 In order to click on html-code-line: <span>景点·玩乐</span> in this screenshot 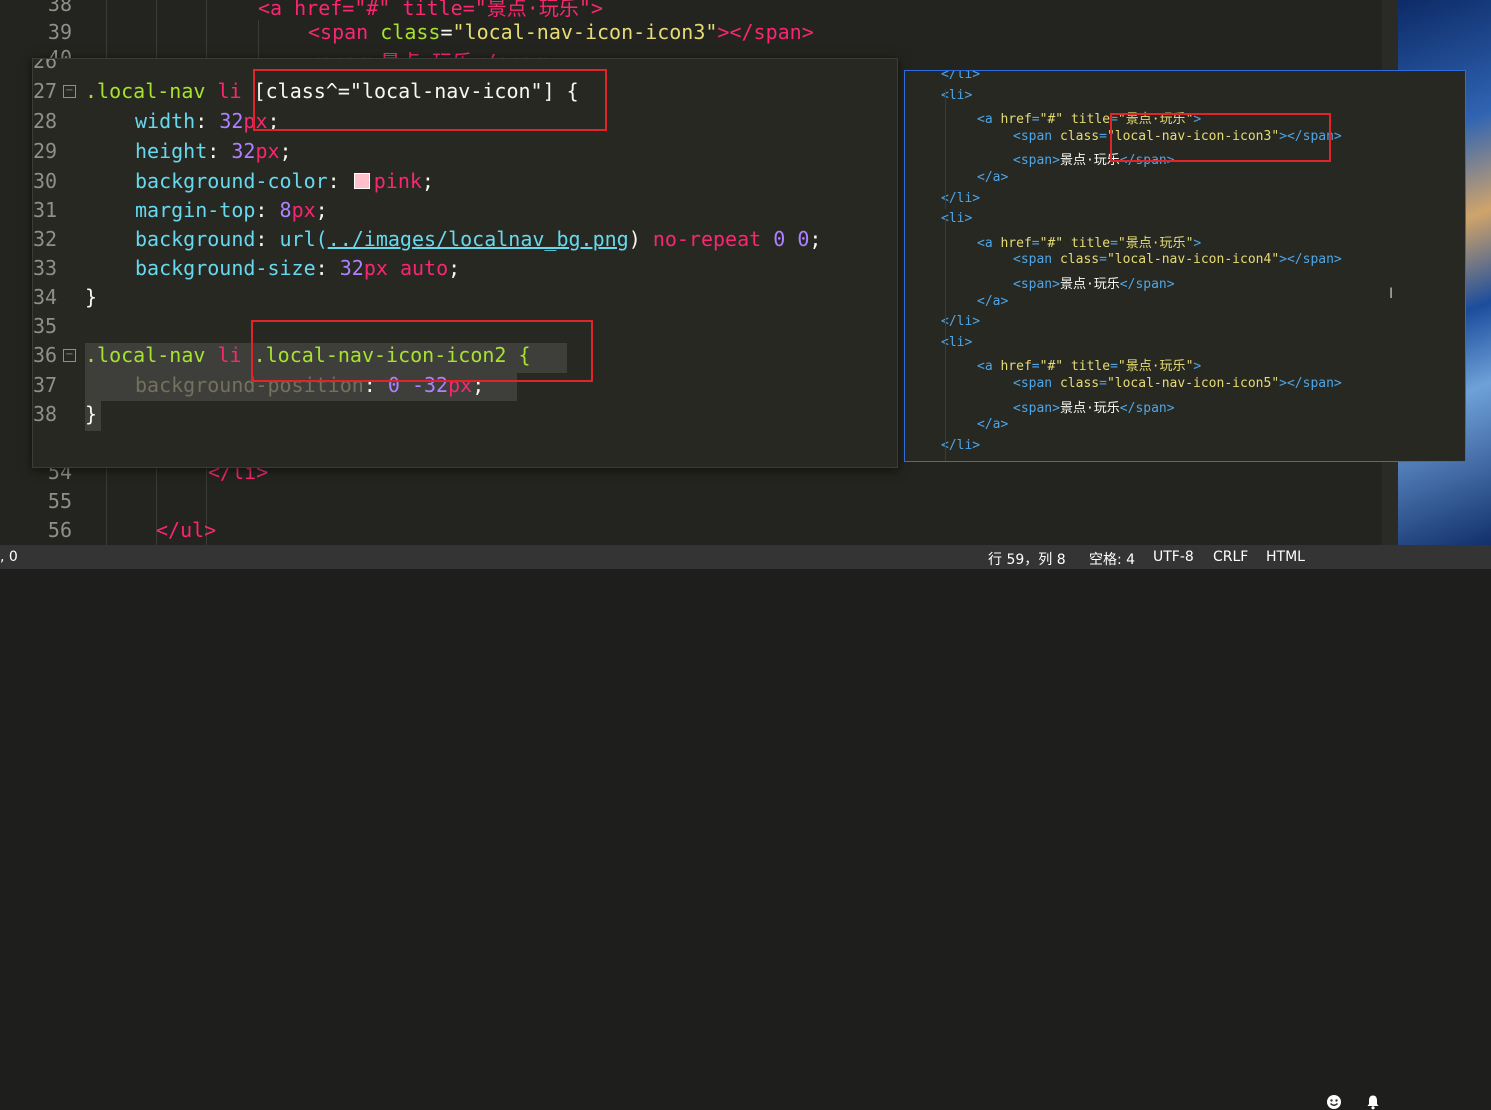, I will do `click(1094, 406)`.